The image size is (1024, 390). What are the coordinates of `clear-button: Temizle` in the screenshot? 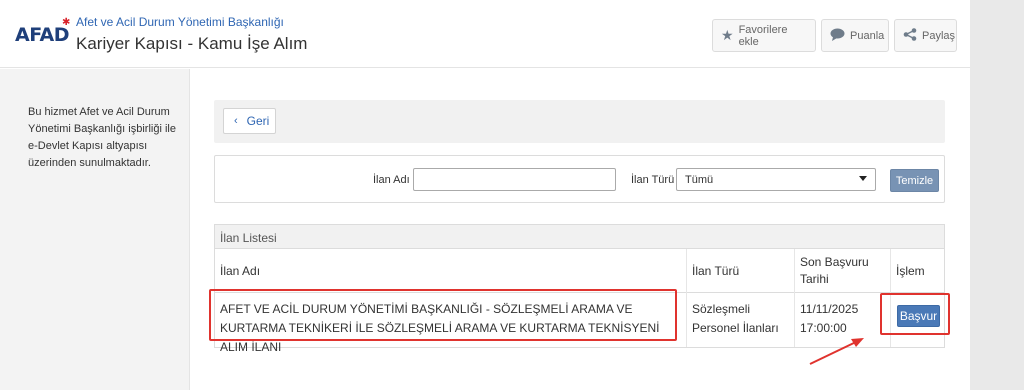 It's located at (914, 180).